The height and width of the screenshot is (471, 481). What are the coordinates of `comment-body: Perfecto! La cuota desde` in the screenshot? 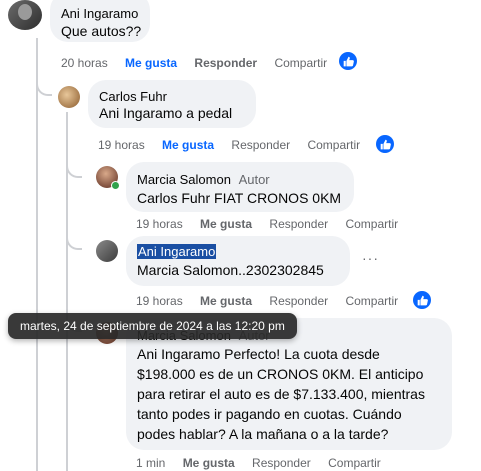 It's located at (302, 354).